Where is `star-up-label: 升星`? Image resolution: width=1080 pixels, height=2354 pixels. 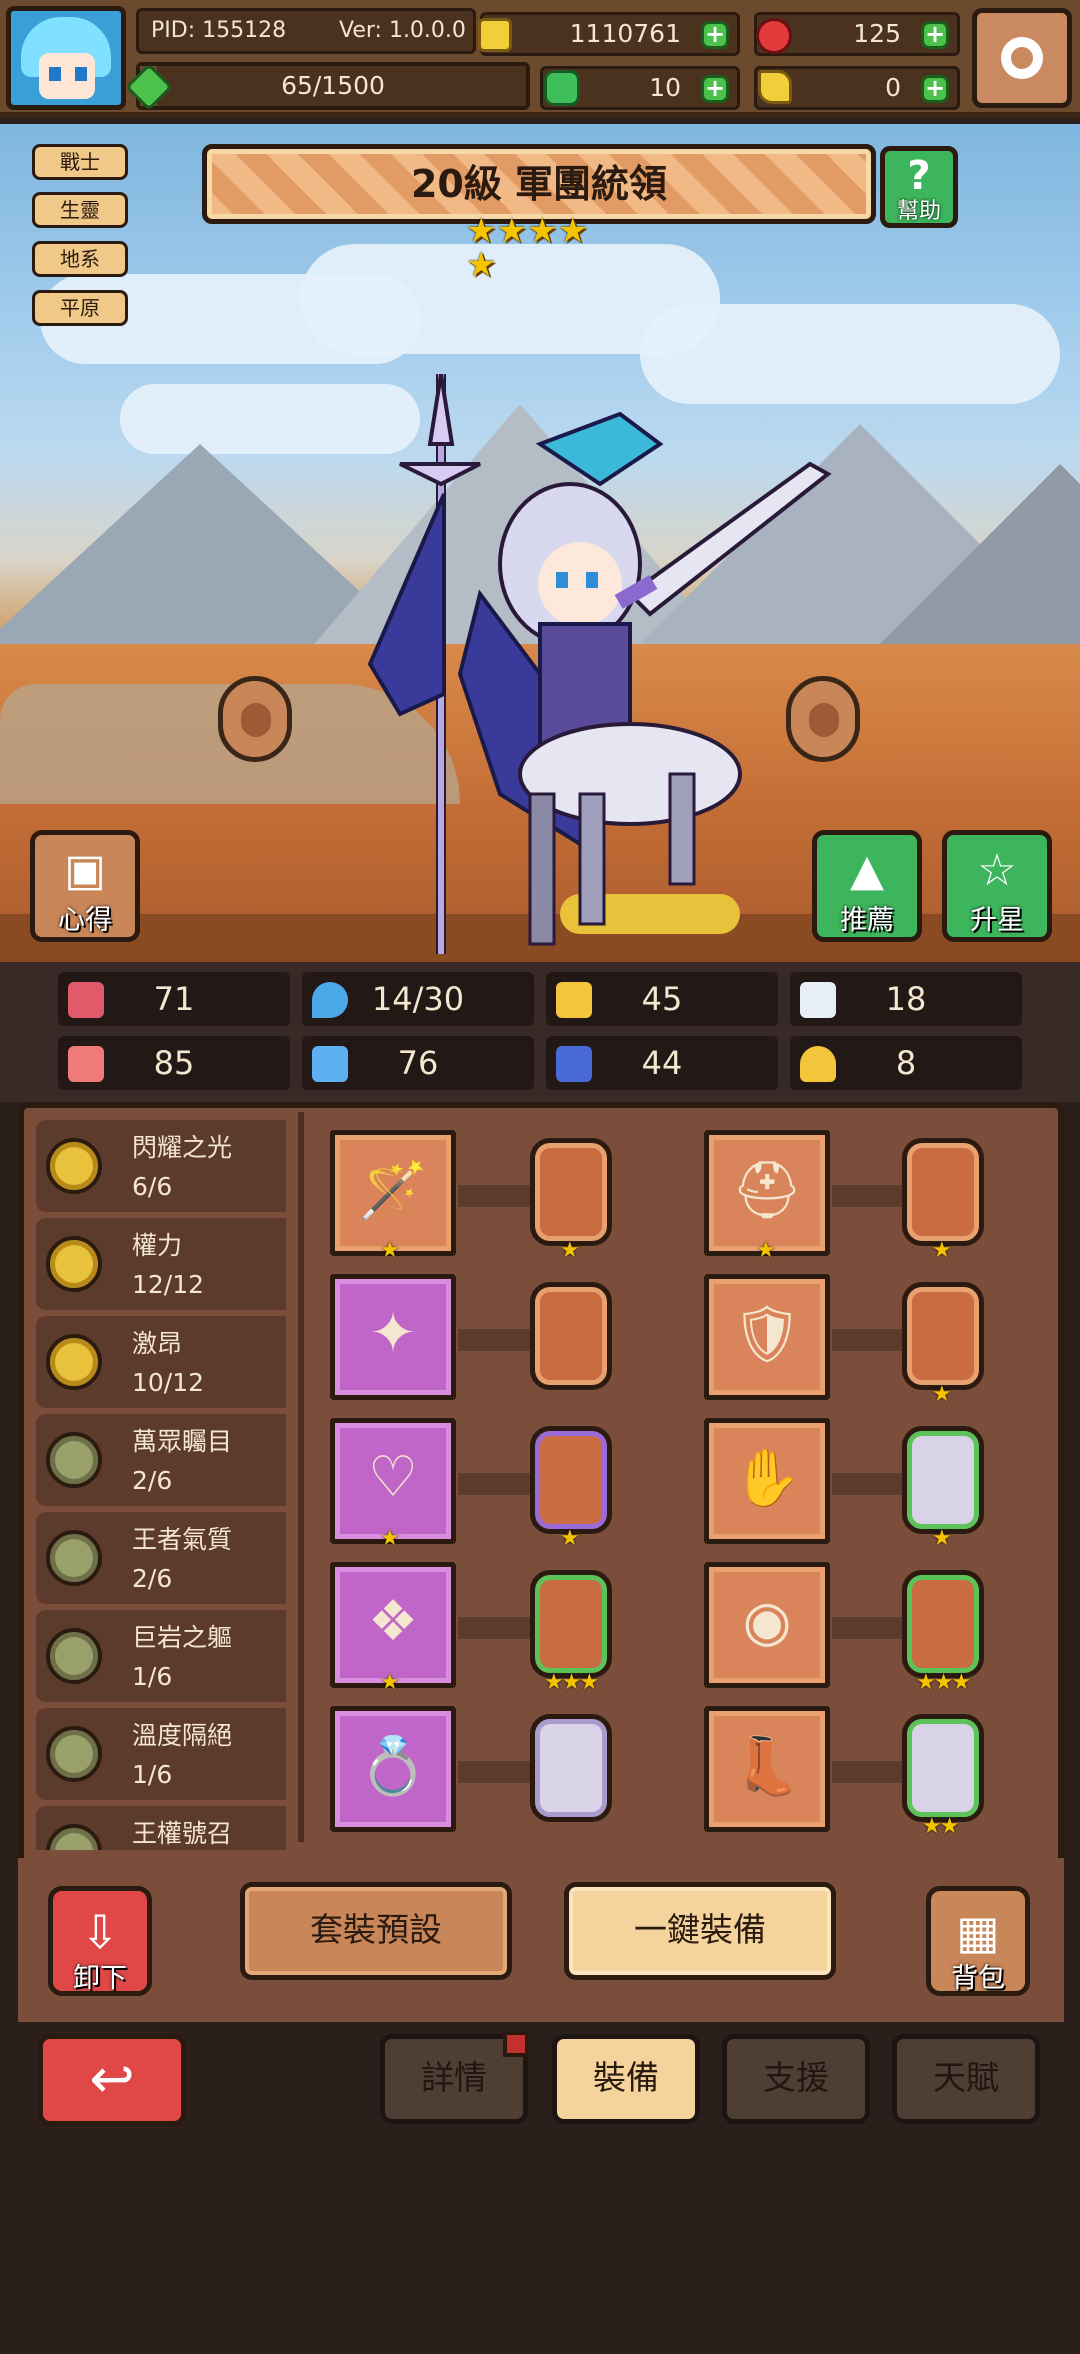
star-up-label: 升星 is located at coordinates (997, 920).